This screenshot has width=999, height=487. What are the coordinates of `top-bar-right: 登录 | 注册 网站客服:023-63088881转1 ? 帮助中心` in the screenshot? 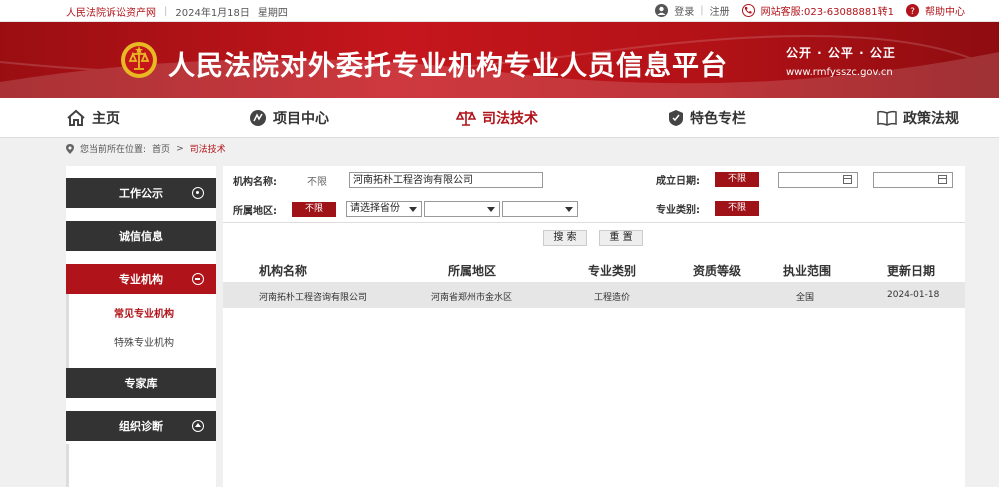 It's located at (810, 10).